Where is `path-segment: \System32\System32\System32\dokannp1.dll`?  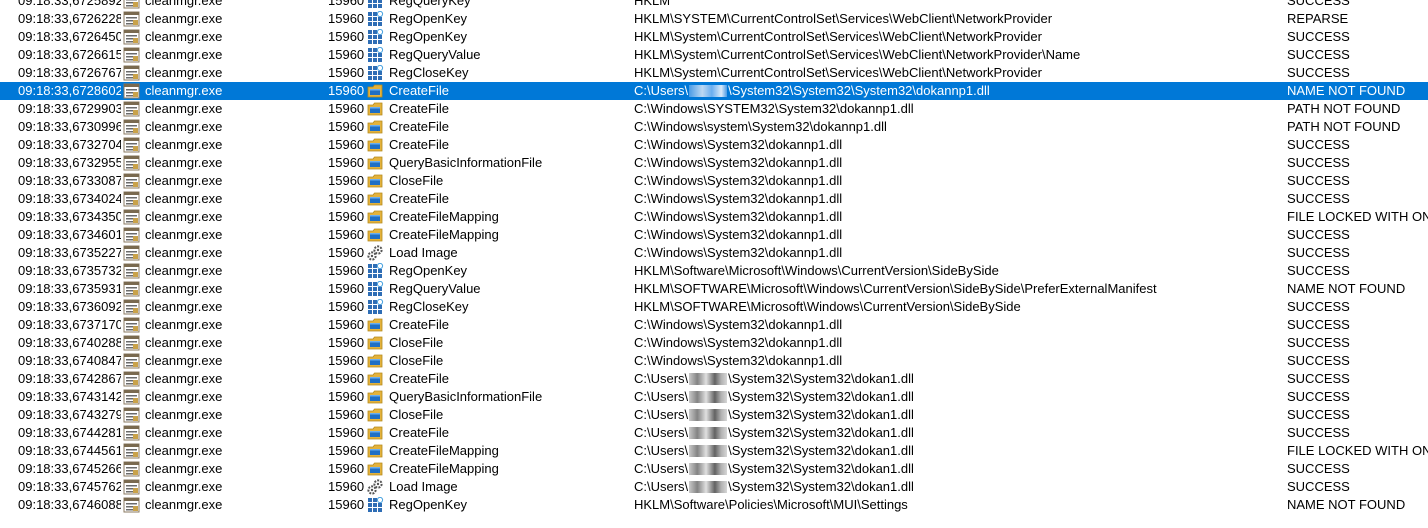 path-segment: \System32\System32\System32\dokannp1.dll is located at coordinates (859, 90).